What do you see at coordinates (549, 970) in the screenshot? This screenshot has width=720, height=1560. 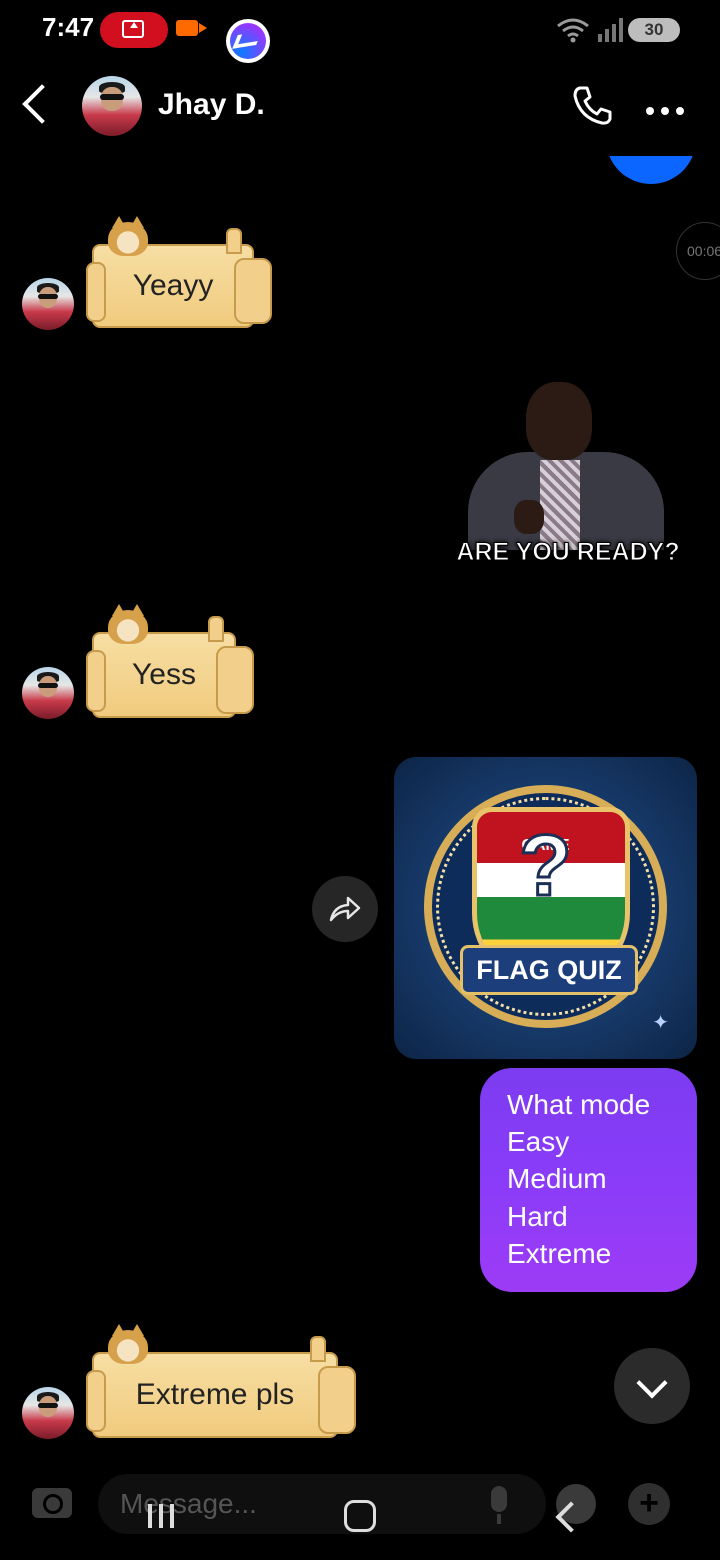 I see `quiz-title: FLAG QUIZ` at bounding box center [549, 970].